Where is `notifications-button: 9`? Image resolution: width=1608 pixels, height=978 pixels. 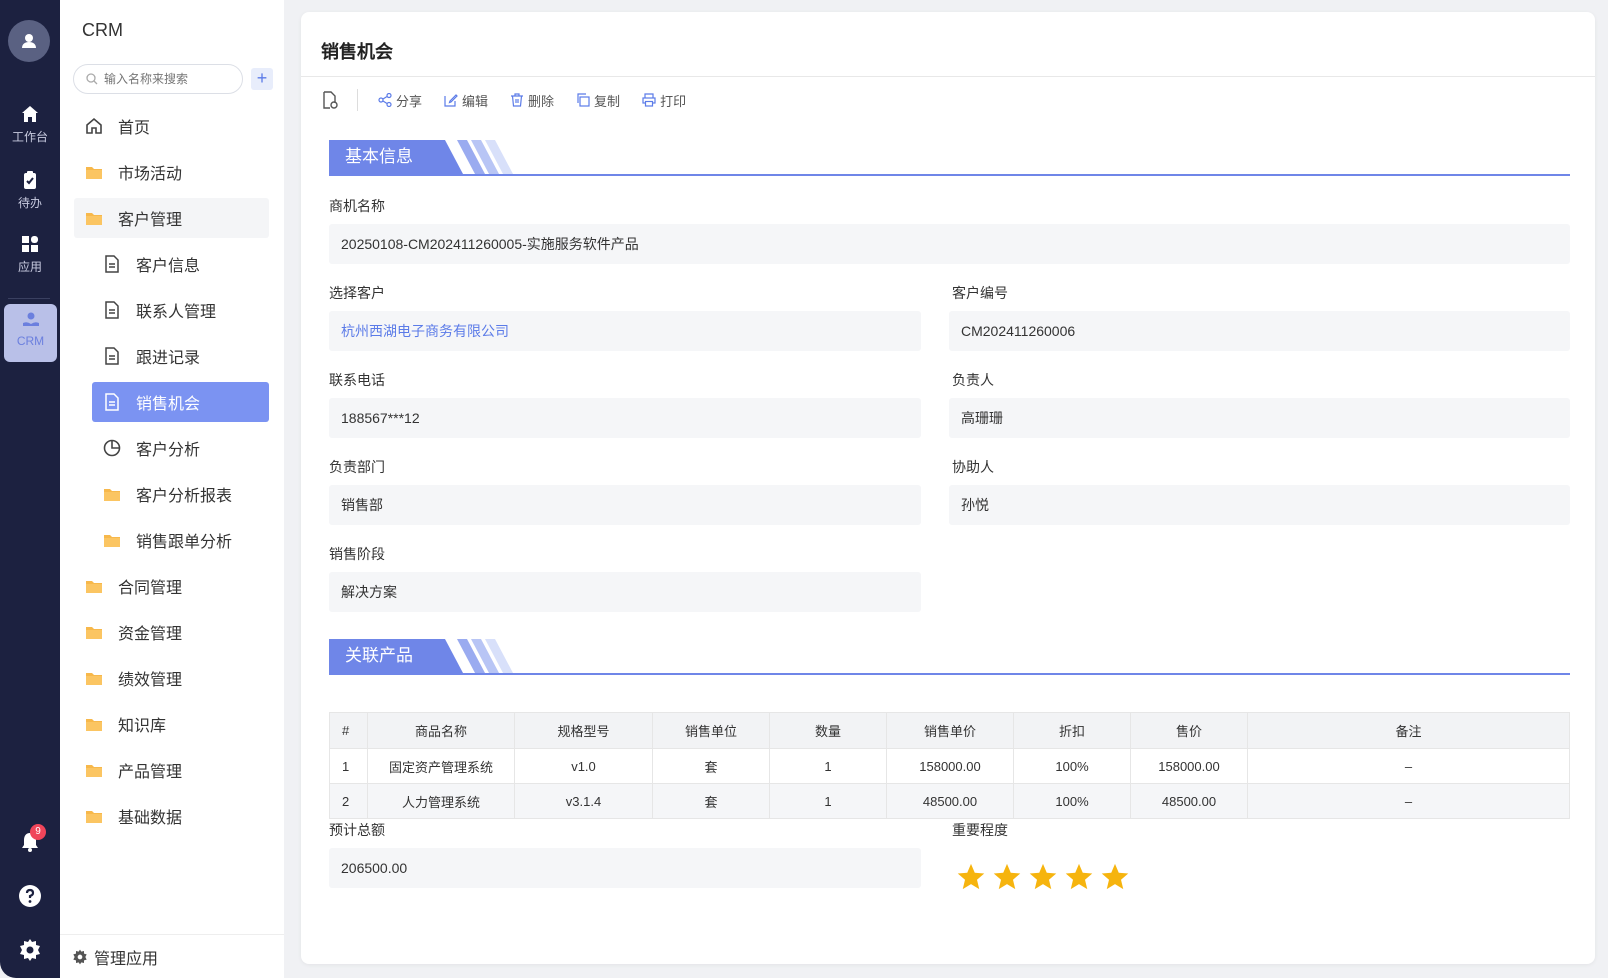
notifications-button: 9 is located at coordinates (30, 839).